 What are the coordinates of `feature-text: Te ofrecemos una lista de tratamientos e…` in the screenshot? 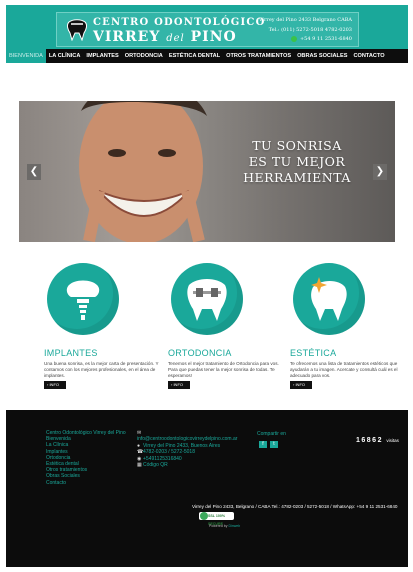 It's located at (344, 369).